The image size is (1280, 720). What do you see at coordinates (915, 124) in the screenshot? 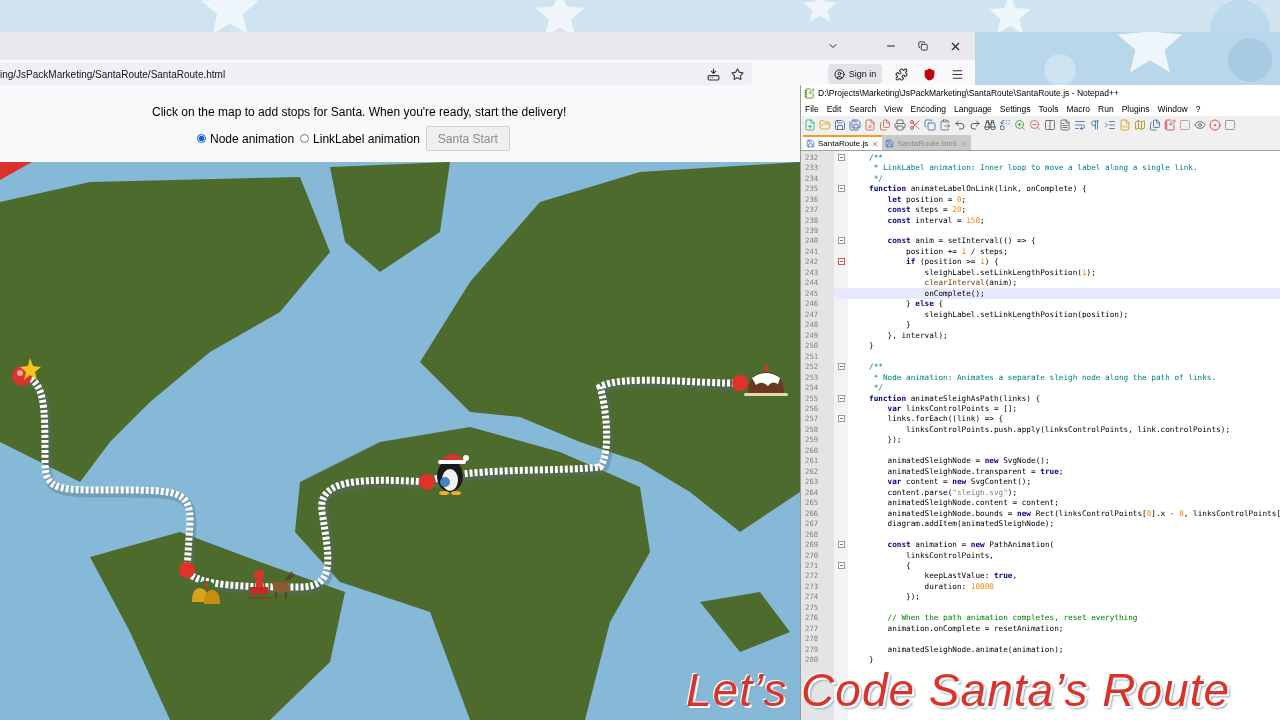
I see `scissors-icon` at bounding box center [915, 124].